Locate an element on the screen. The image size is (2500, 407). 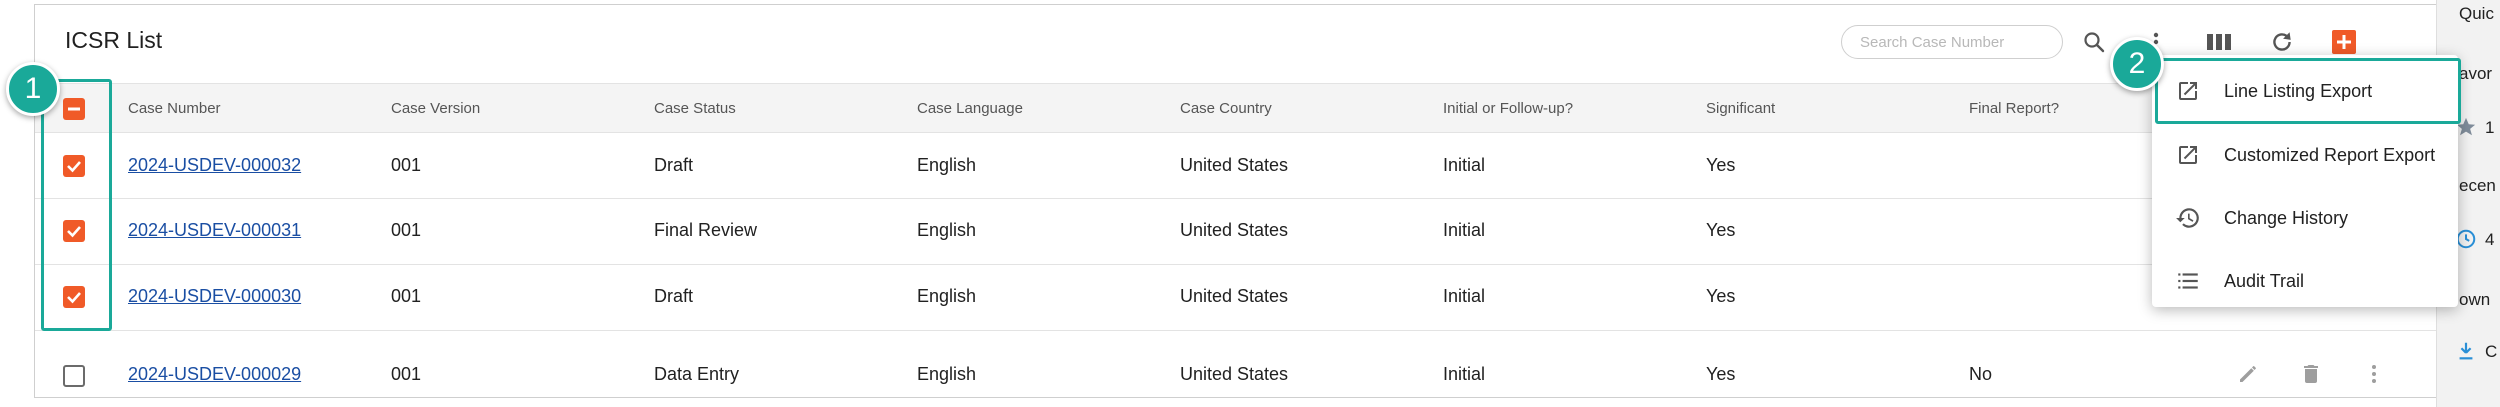
delete-button is located at coordinates (2311, 374).